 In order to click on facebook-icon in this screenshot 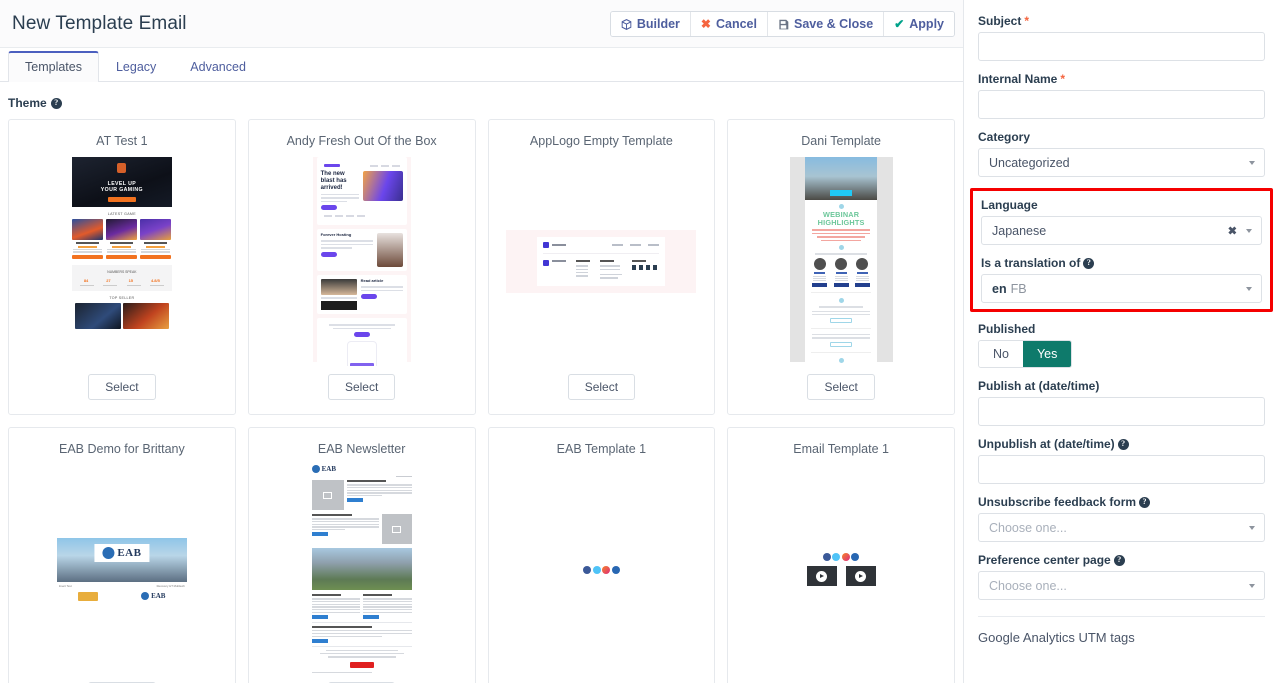, I will do `click(587, 569)`.